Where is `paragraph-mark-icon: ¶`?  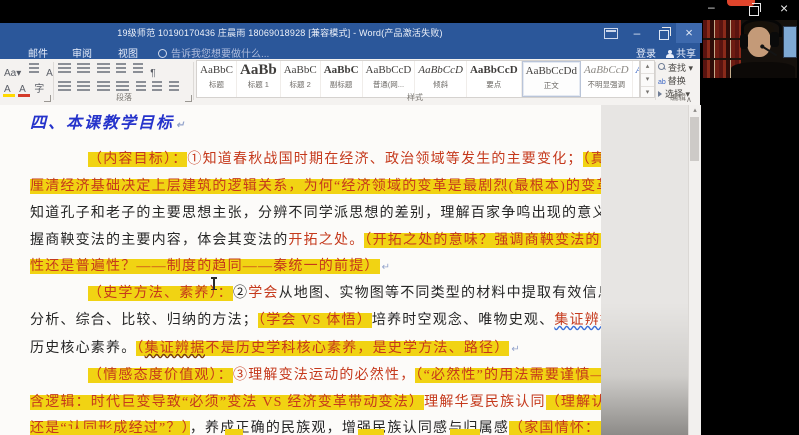 paragraph-mark-icon: ¶ is located at coordinates (152, 73).